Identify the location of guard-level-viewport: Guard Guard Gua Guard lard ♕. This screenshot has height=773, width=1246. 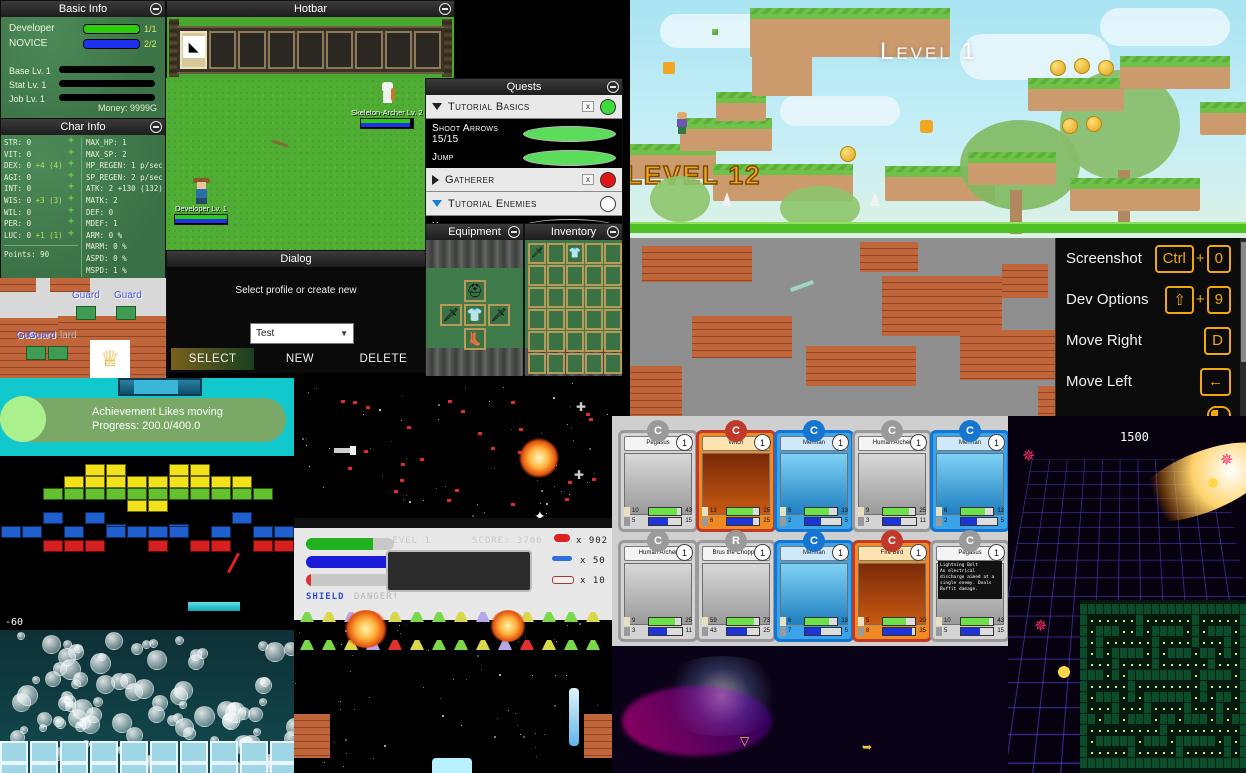
(83, 328).